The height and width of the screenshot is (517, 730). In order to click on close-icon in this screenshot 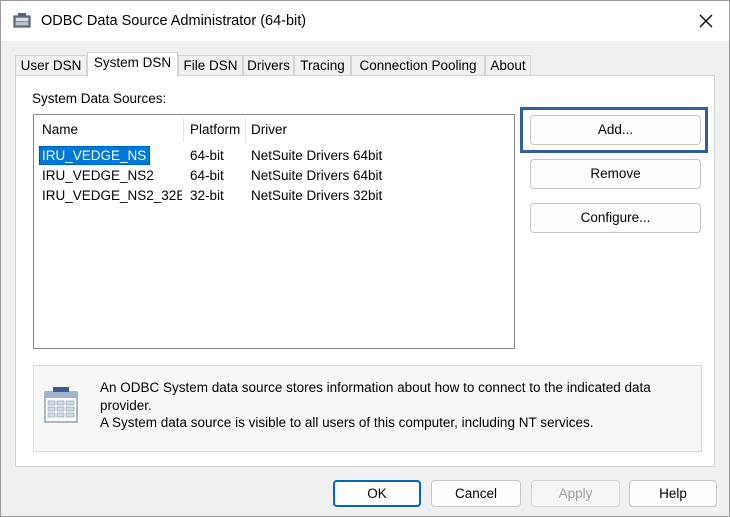, I will do `click(706, 21)`.